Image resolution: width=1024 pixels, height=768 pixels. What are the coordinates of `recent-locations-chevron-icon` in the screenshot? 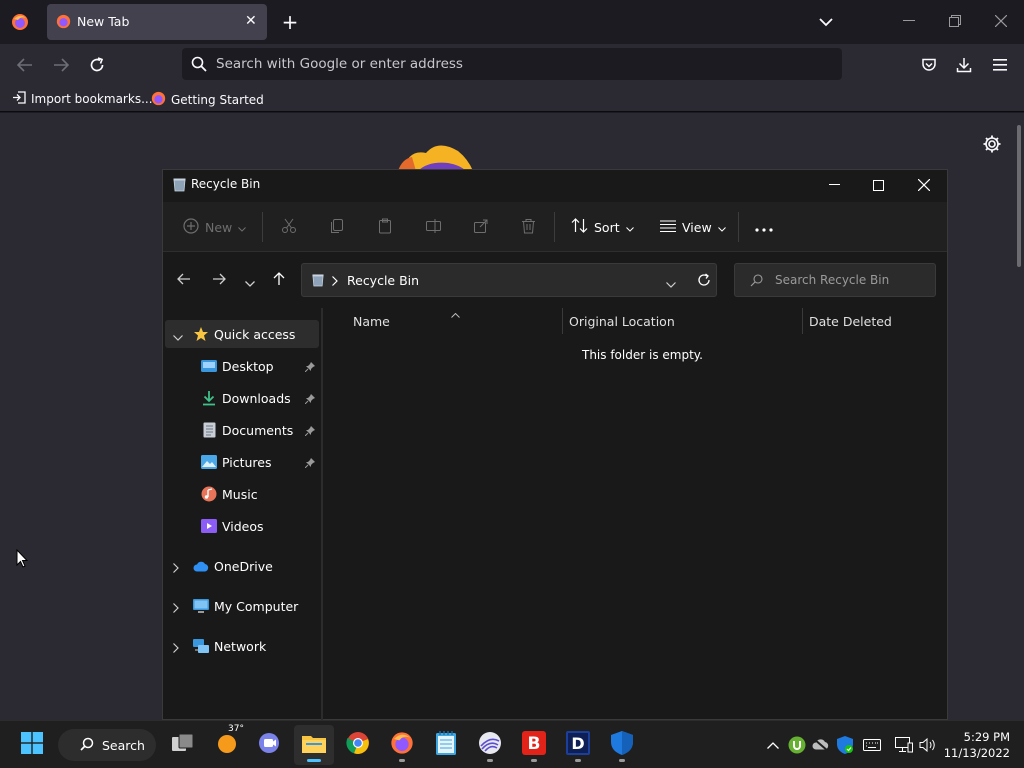 It's located at (250, 283).